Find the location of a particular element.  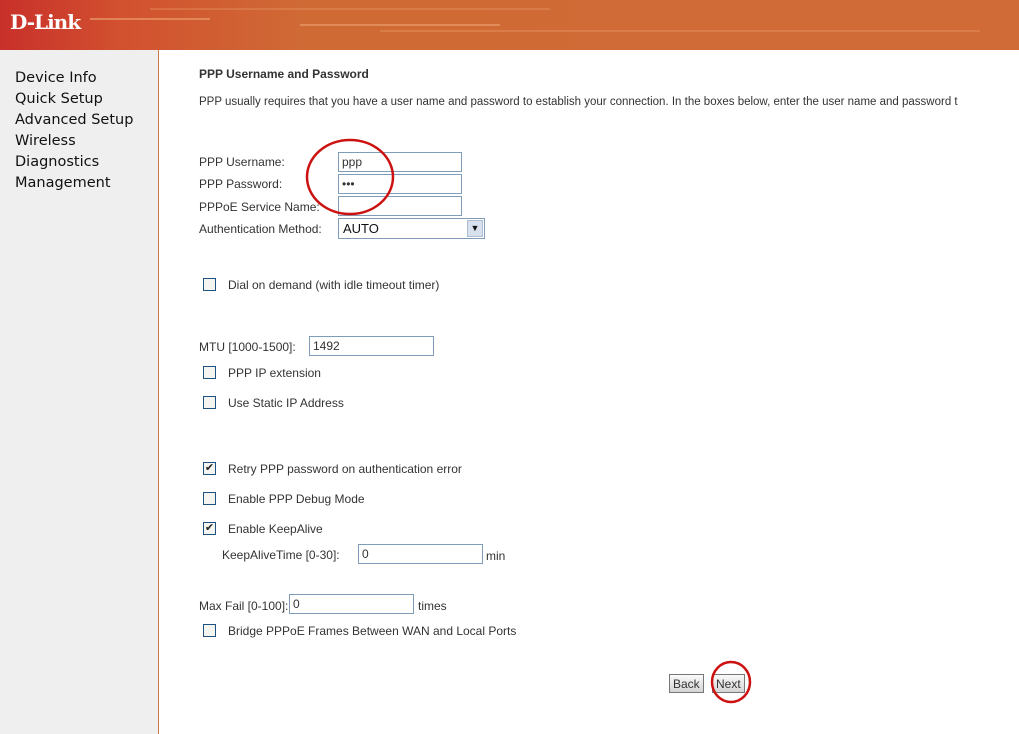

auth-method-label: Authentication Method: is located at coordinates (260, 229).